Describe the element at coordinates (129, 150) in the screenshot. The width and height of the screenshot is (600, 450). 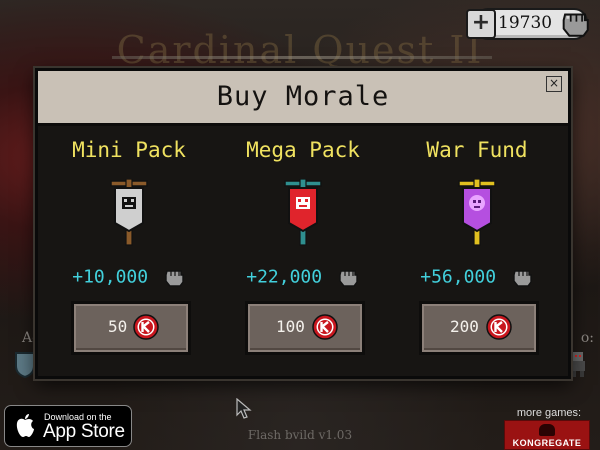
I see `pack-name: Mini Pack` at that location.